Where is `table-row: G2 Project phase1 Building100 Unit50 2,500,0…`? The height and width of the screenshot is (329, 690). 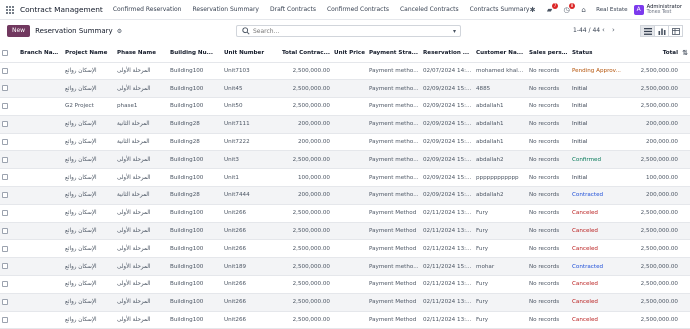
table-row: G2 Project phase1 Building100 Unit50 2,500,0… is located at coordinates (345, 106).